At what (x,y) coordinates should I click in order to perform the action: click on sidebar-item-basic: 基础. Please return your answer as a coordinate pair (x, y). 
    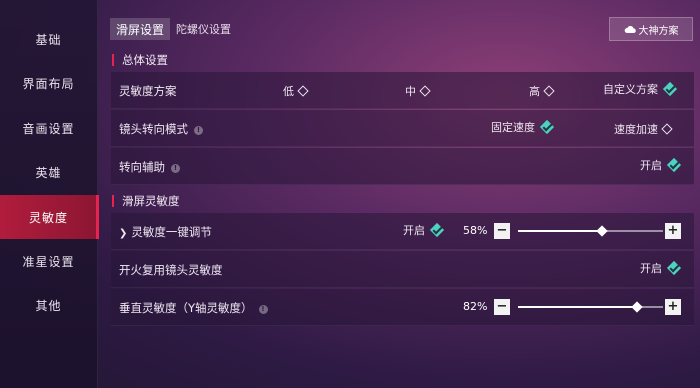
    Looking at the image, I should click on (48, 39).